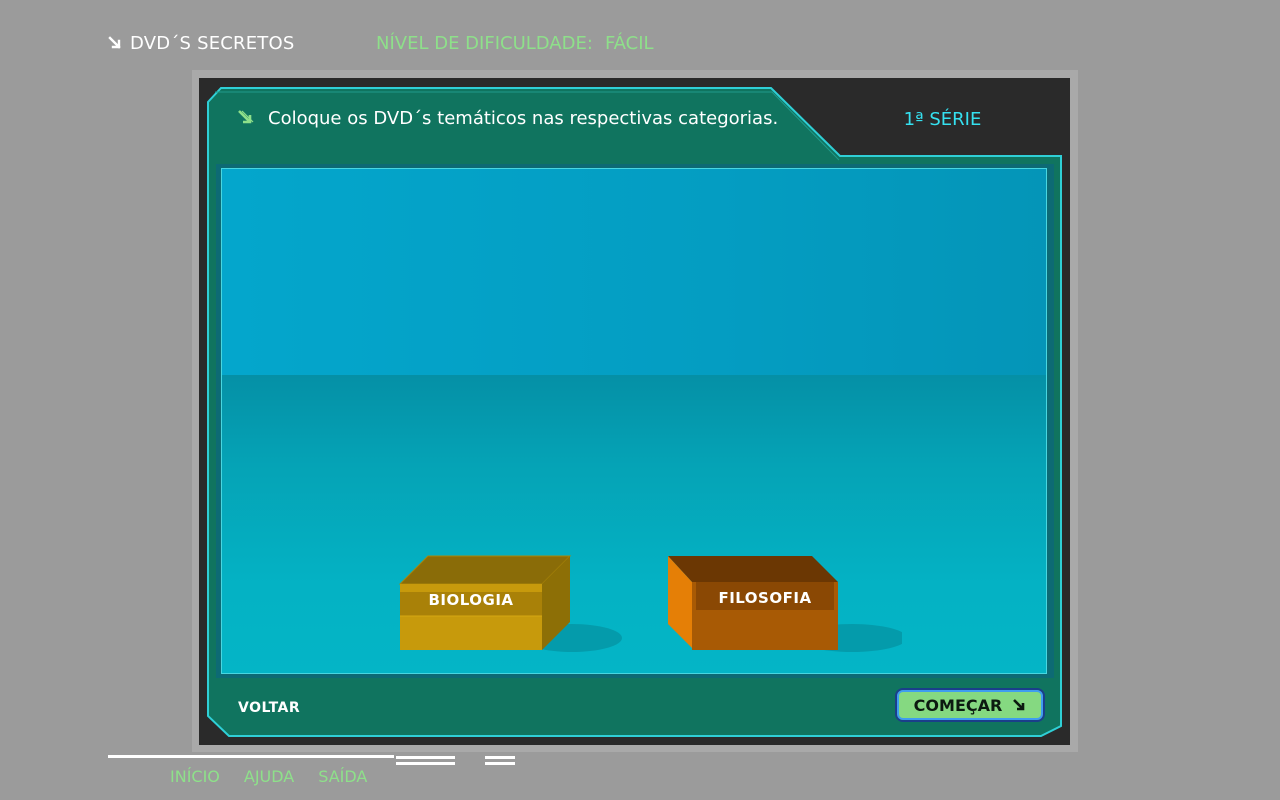  I want to click on nav-home: INÍCIO, so click(195, 776).